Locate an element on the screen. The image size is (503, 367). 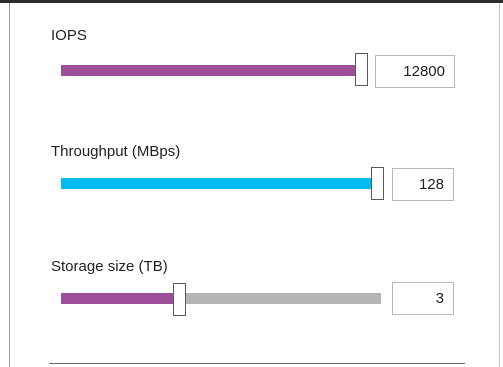
iops-value-input: 12800 is located at coordinates (415, 71).